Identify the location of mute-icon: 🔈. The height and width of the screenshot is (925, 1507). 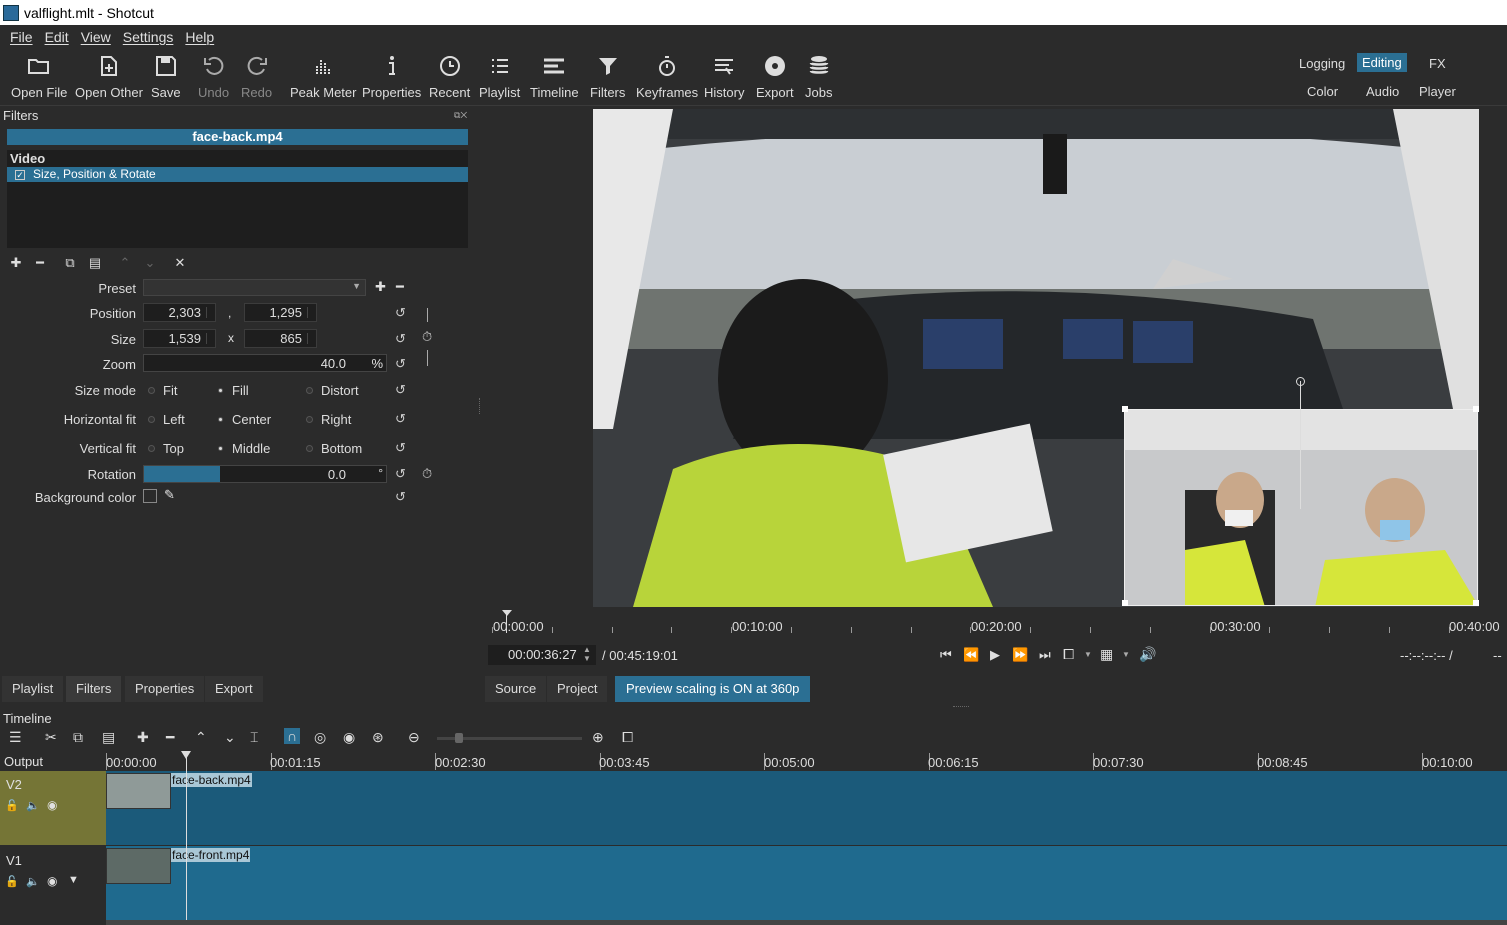
(33, 881).